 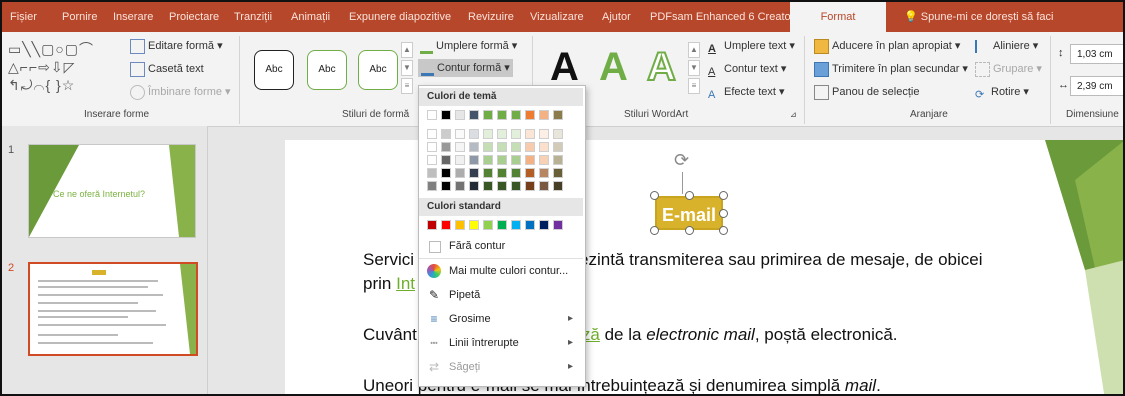 What do you see at coordinates (112, 191) in the screenshot?
I see `slide-thumbnail-1: Ce ne oferă Internetul?` at bounding box center [112, 191].